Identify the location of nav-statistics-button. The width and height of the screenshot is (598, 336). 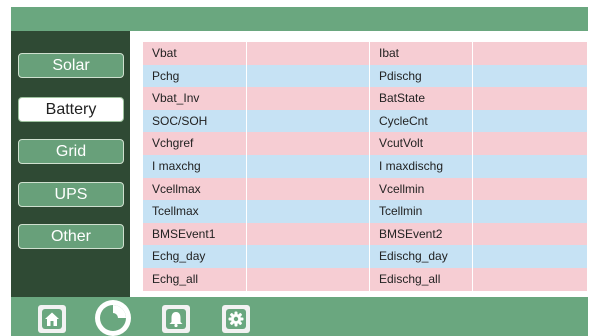
(113, 318).